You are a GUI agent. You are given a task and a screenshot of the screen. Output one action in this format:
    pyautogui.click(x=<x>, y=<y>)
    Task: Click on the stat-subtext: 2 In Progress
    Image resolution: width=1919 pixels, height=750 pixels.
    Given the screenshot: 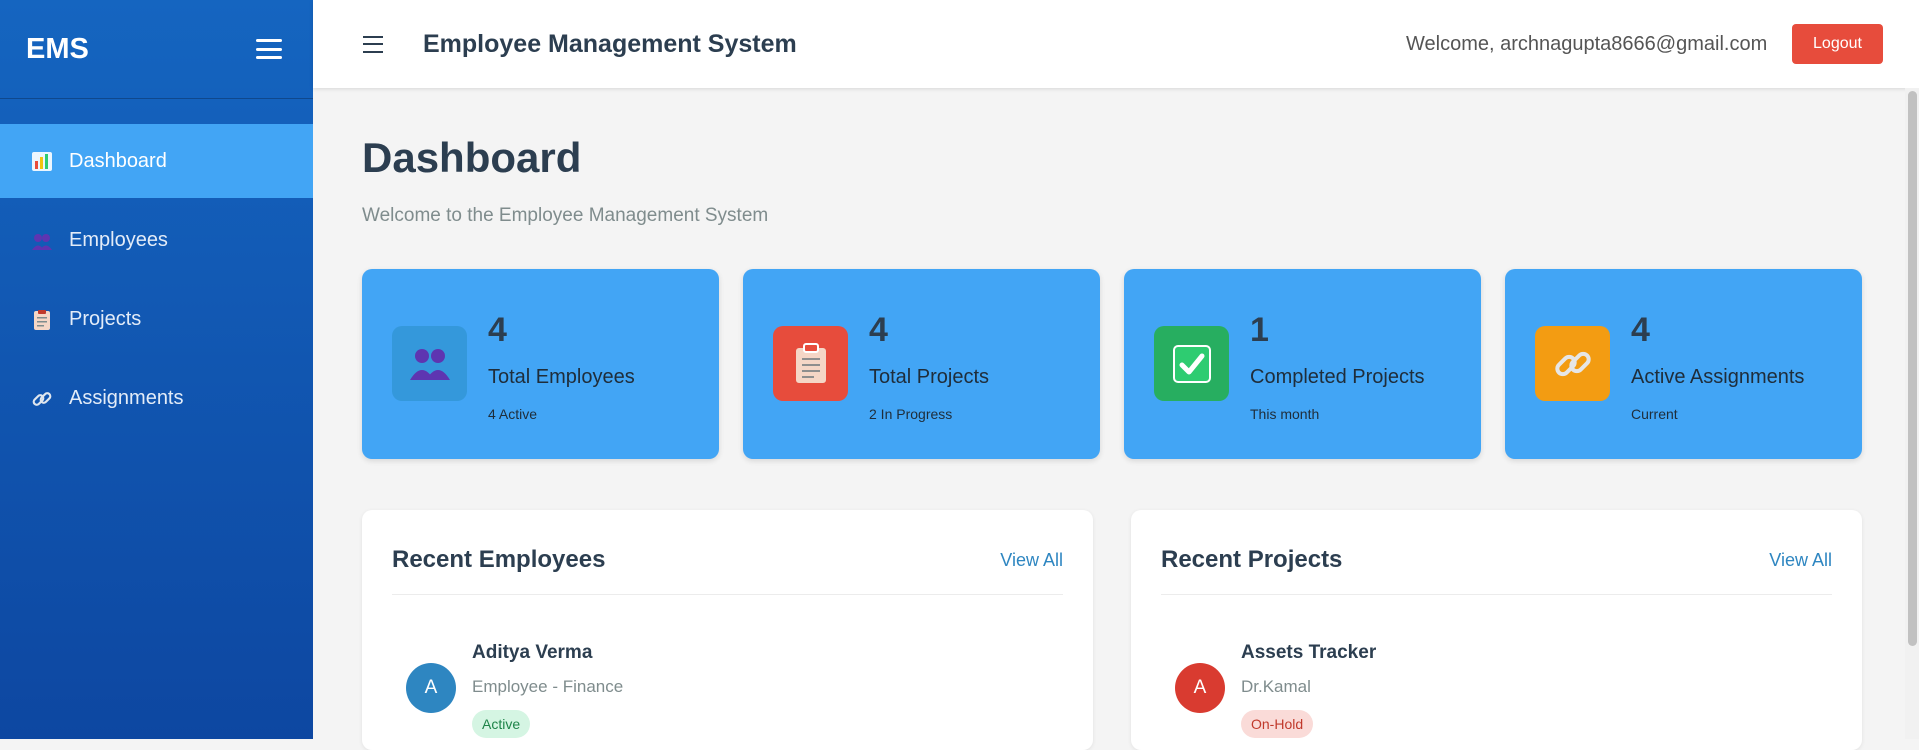 What is the action you would take?
    pyautogui.click(x=911, y=414)
    